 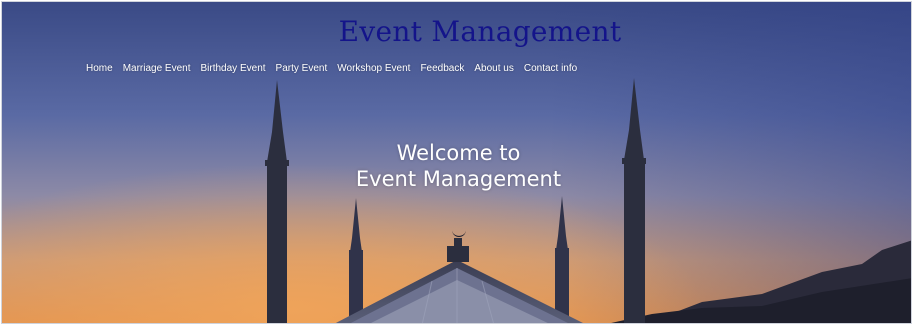 I want to click on site-title: Event Management, so click(x=480, y=31).